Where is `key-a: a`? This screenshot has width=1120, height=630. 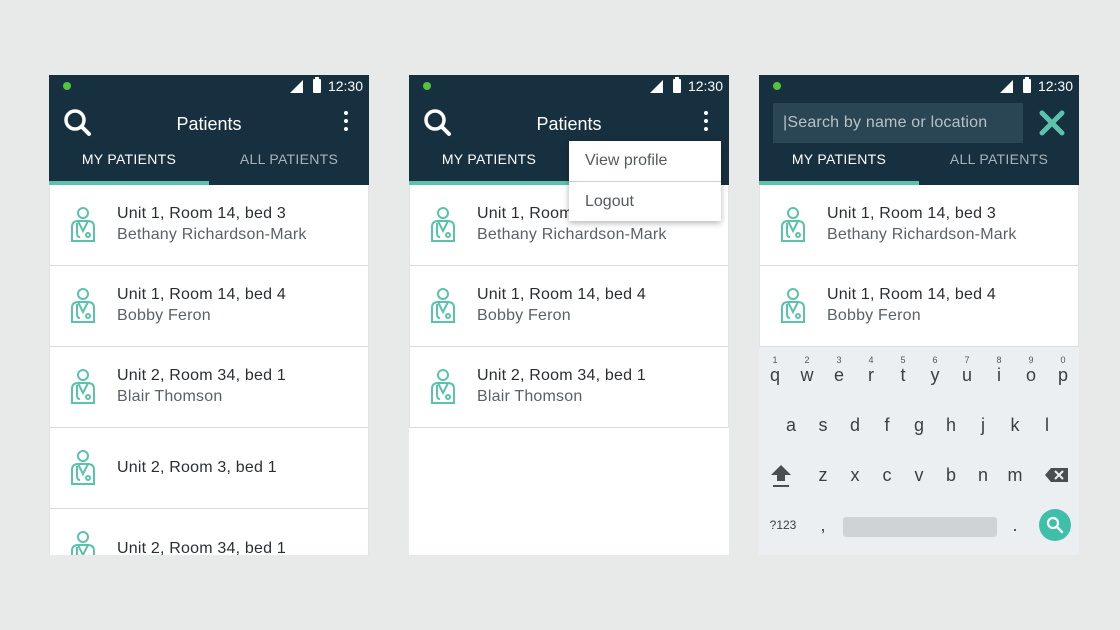
key-a: a is located at coordinates (791, 425).